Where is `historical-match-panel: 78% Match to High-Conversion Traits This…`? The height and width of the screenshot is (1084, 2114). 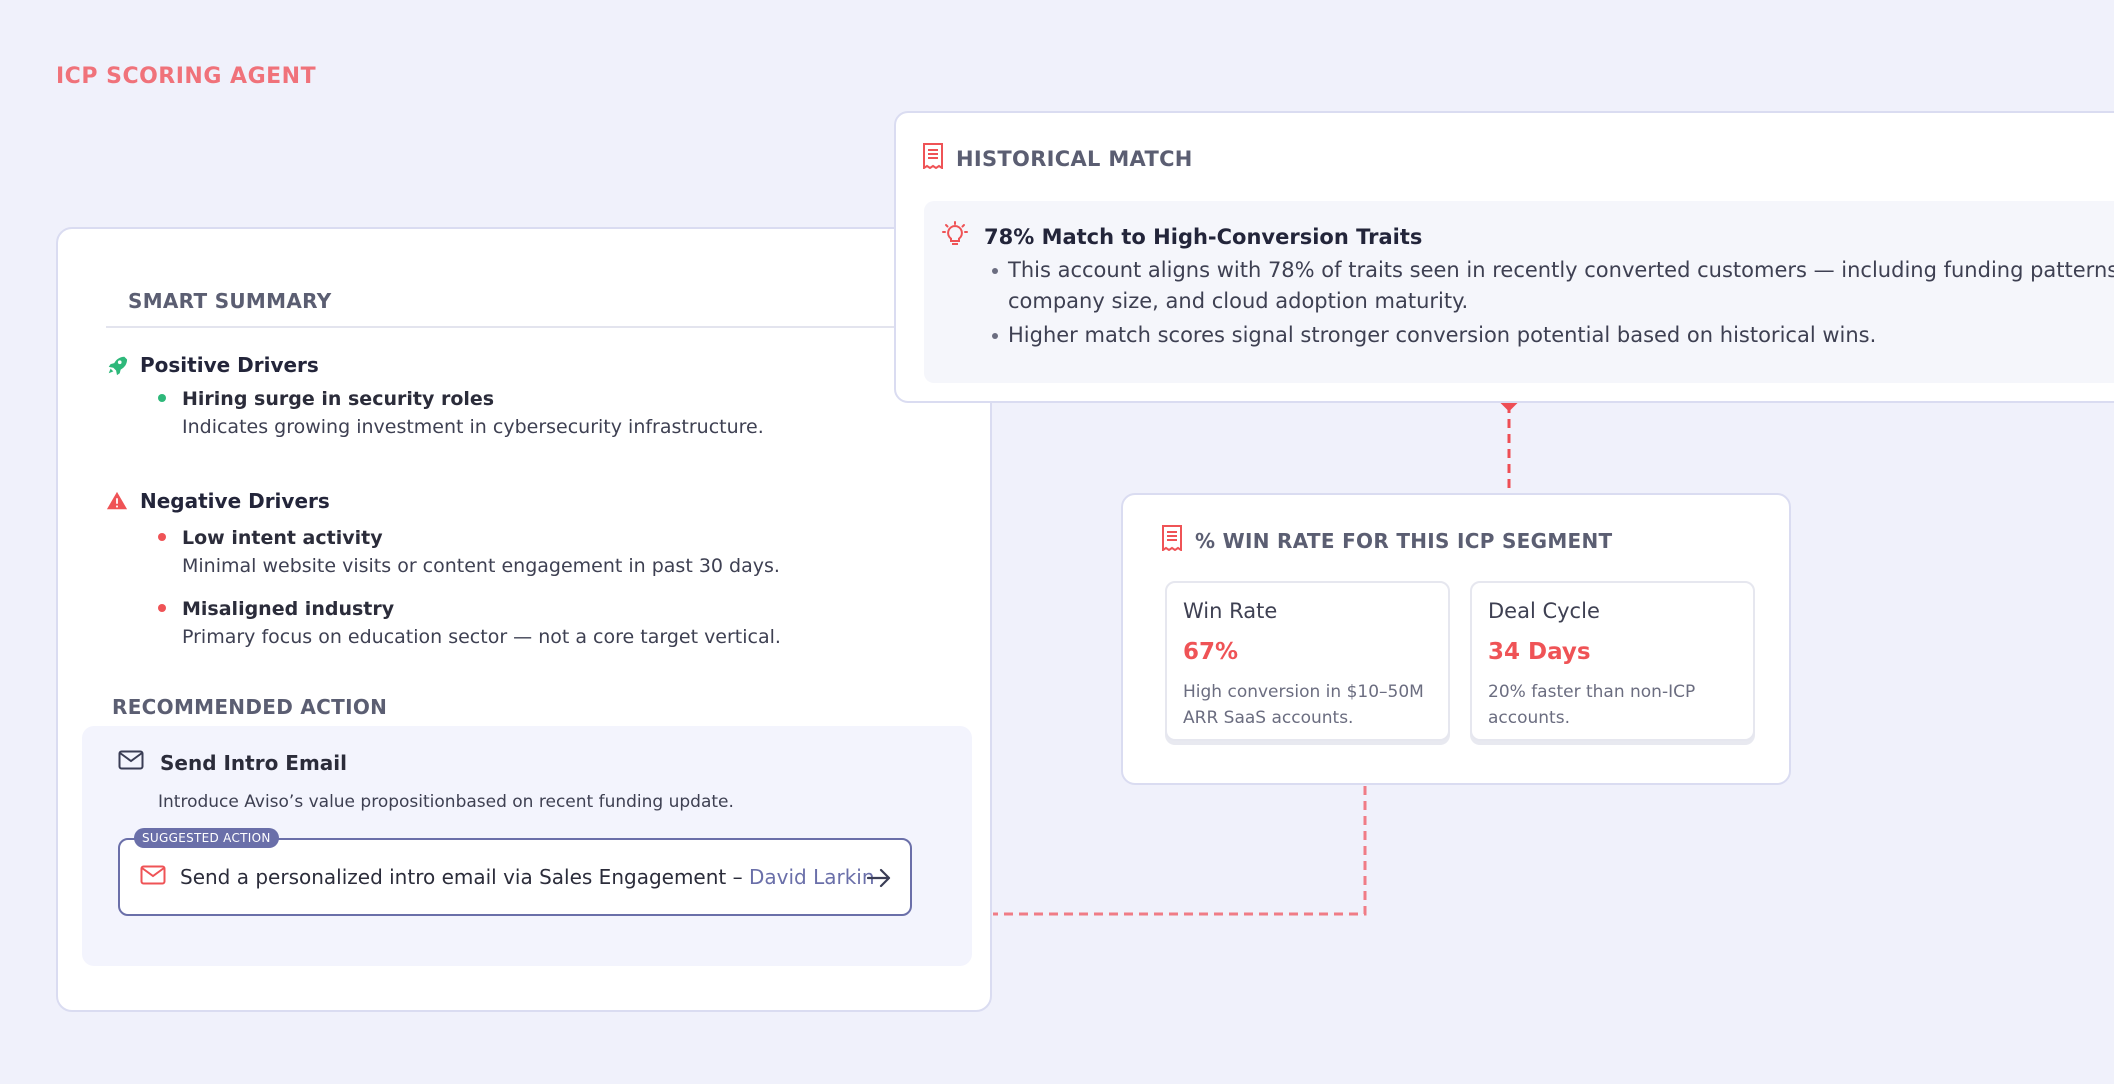
historical-match-panel: 78% Match to High-Conversion Traits This… is located at coordinates (1519, 292).